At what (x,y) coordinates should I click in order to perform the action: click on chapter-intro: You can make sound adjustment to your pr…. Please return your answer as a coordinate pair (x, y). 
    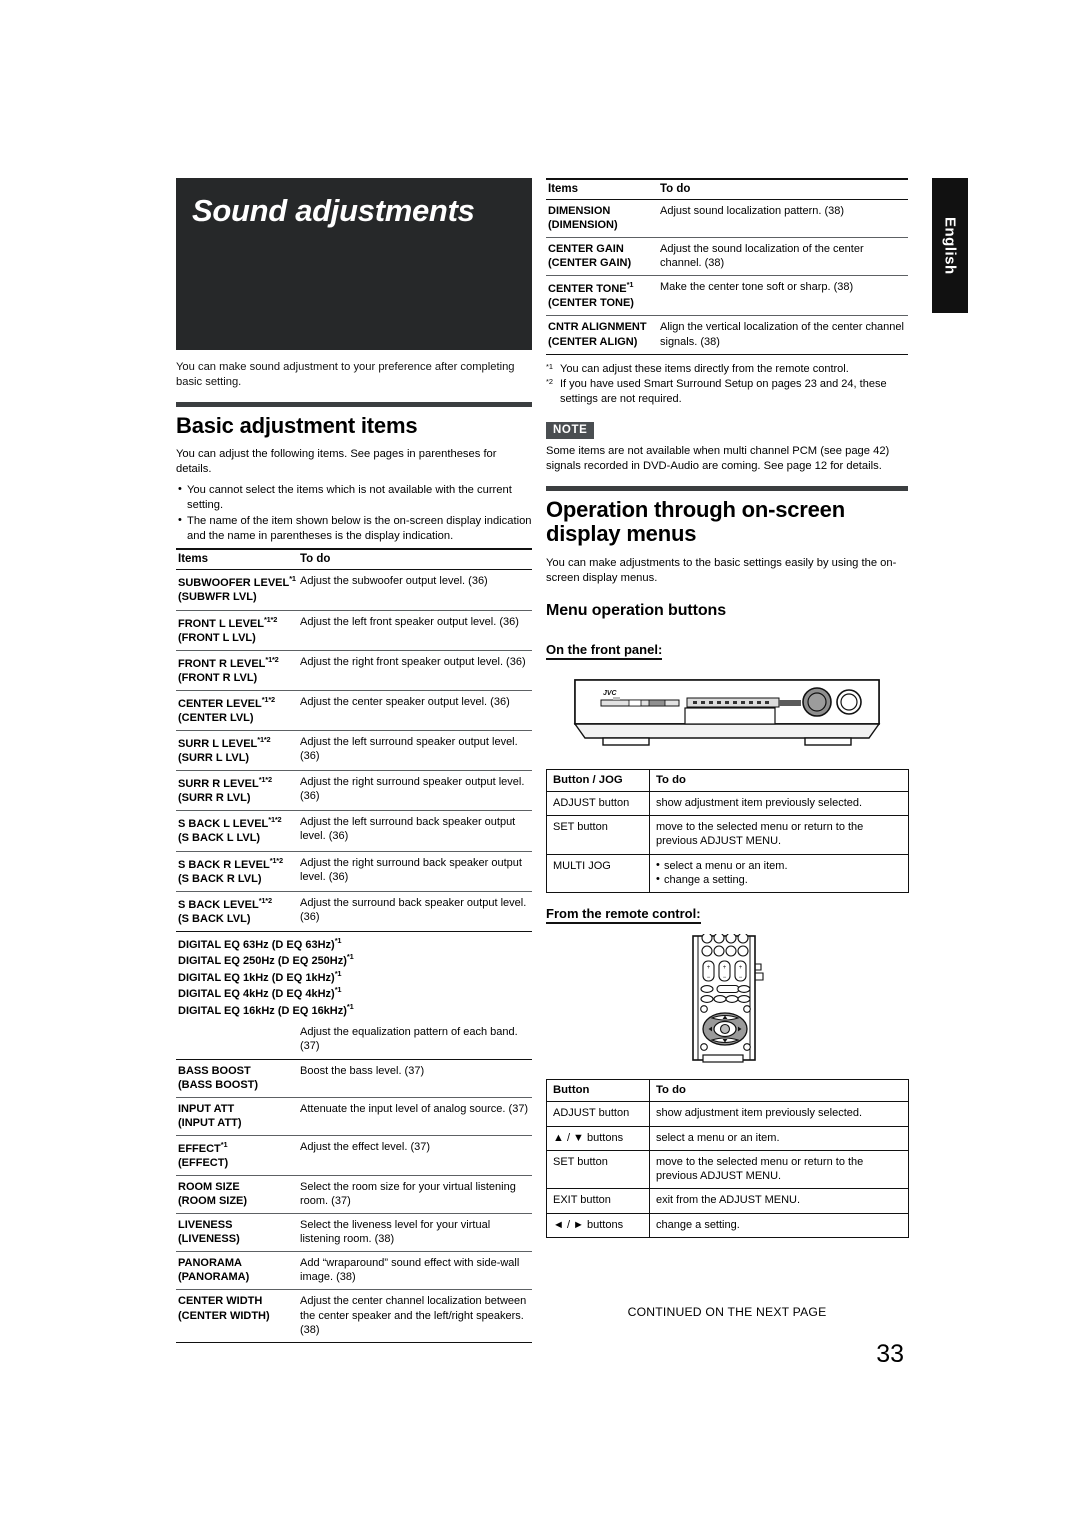
    Looking at the image, I should click on (345, 374).